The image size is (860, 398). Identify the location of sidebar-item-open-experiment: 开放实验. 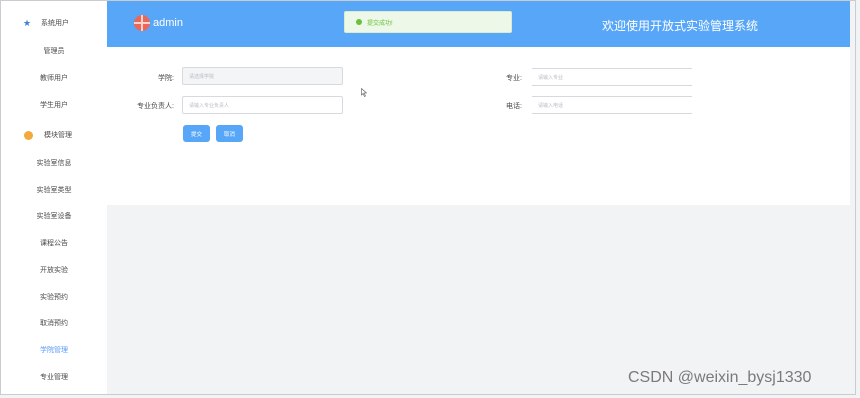
(54, 270).